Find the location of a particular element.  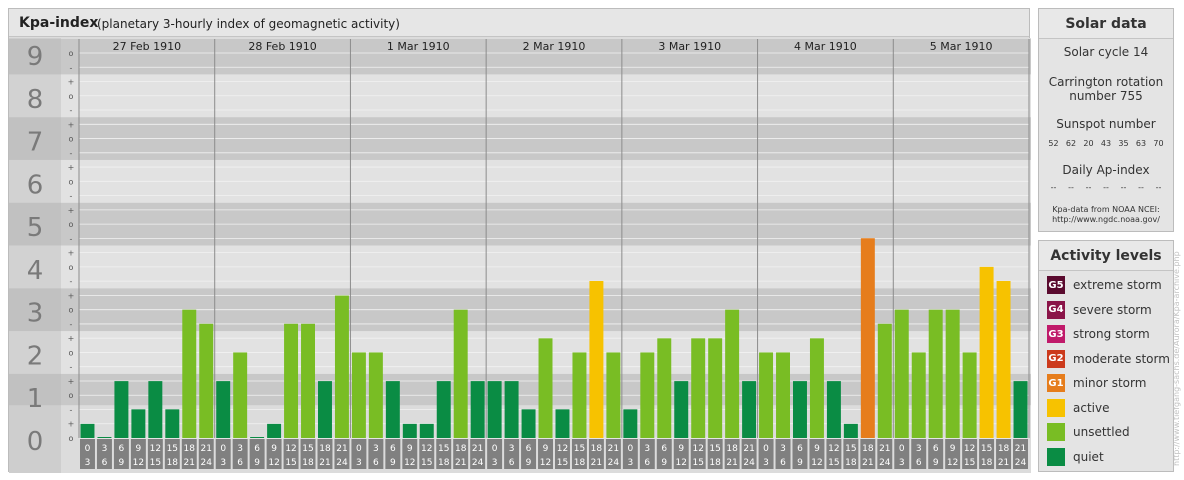

legend-swatch: G3 is located at coordinates (1056, 334).